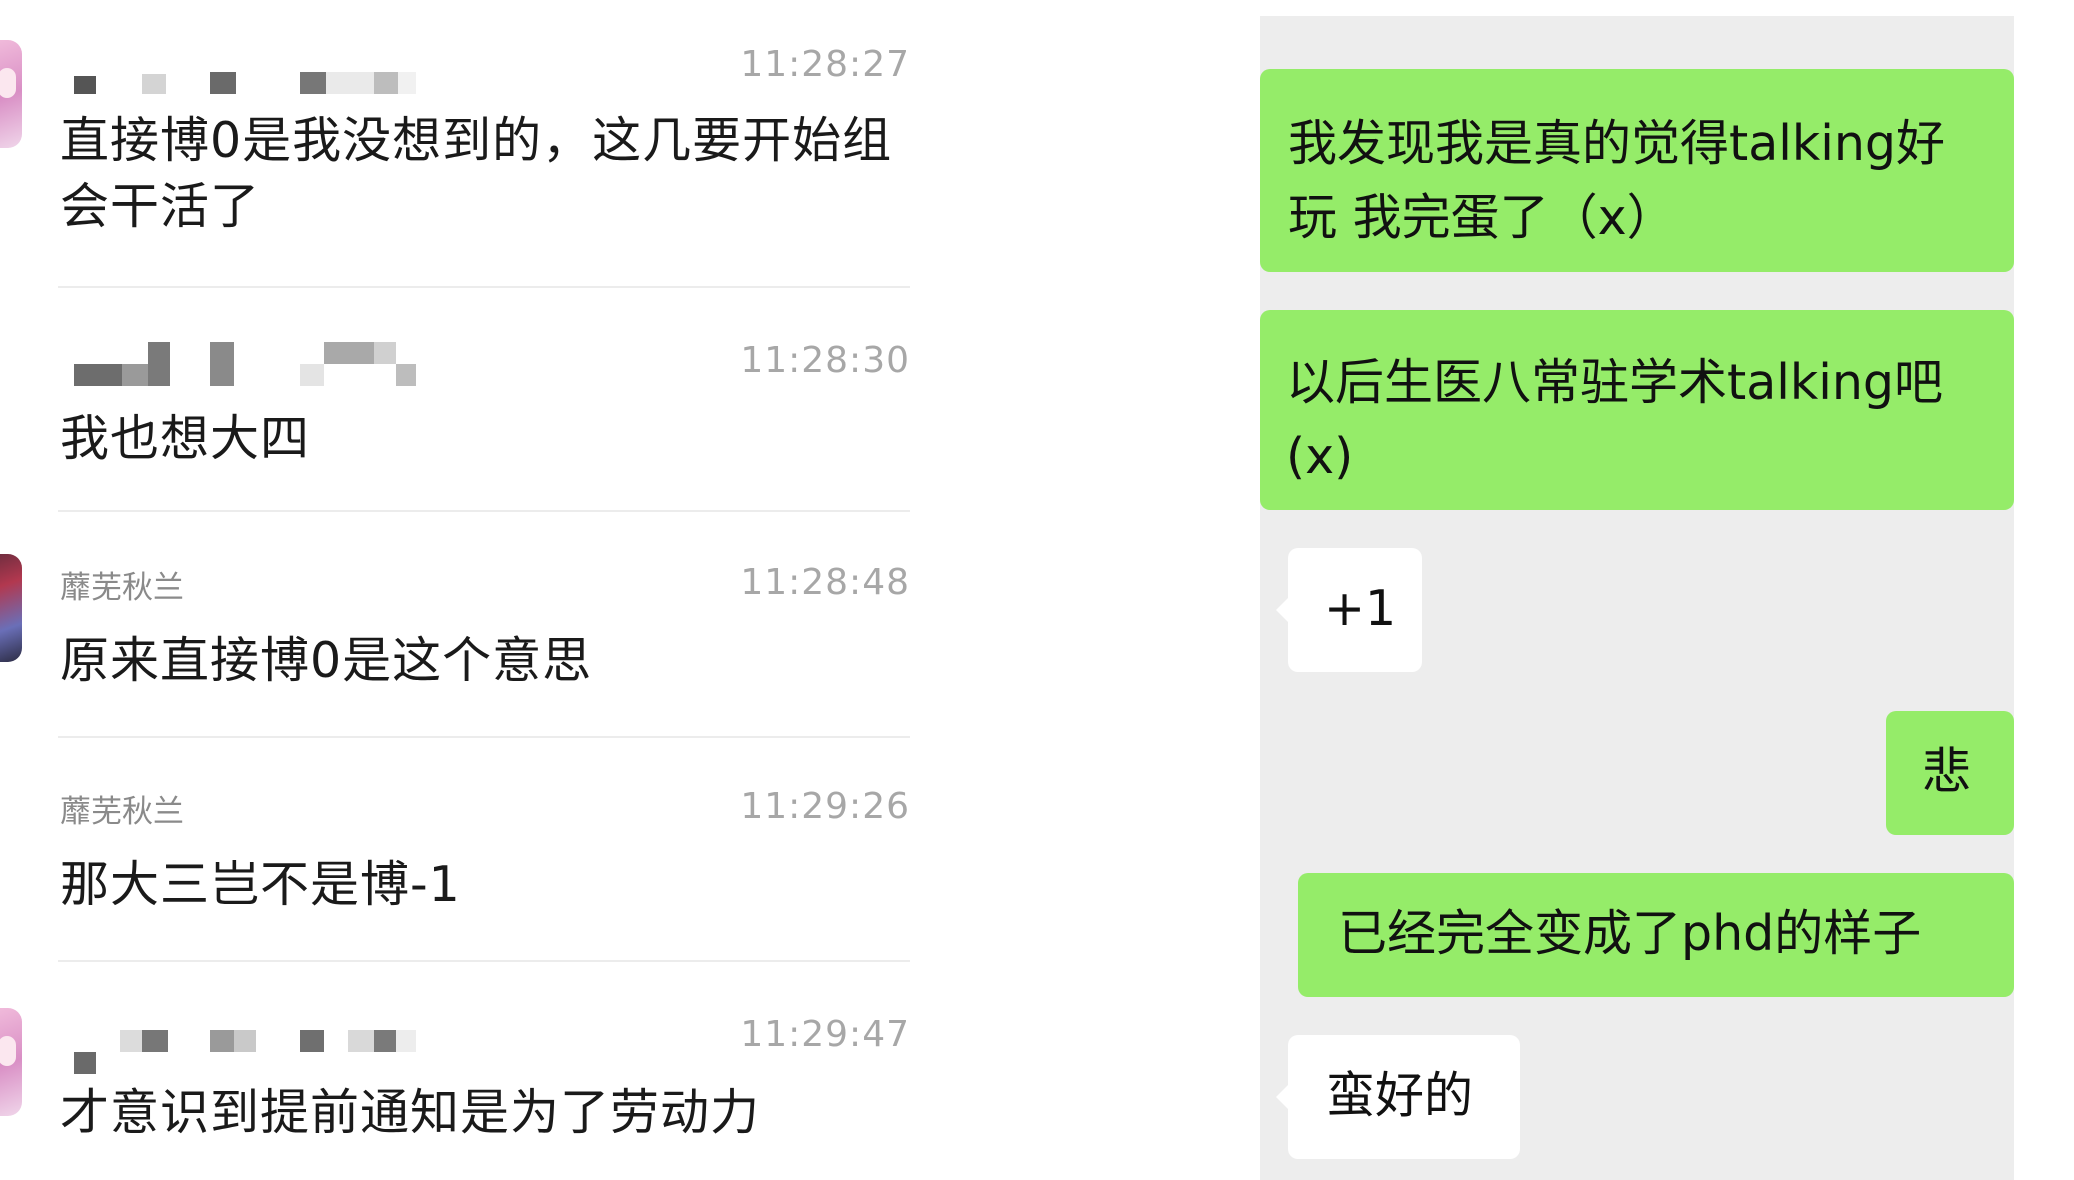  I want to click on history-item: 11:29:47 才意识到提前通知是为了劳动力, so click(460, 1072).